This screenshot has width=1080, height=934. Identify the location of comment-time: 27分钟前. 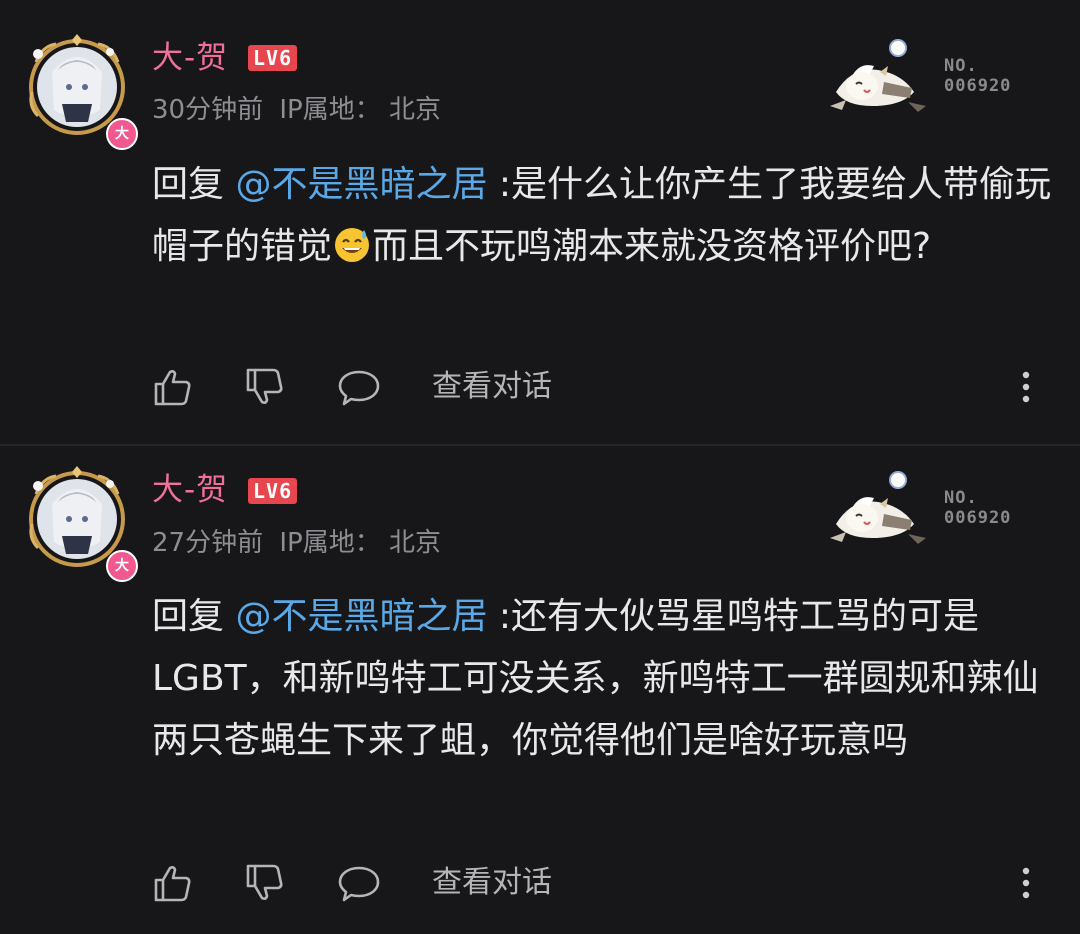
(208, 543).